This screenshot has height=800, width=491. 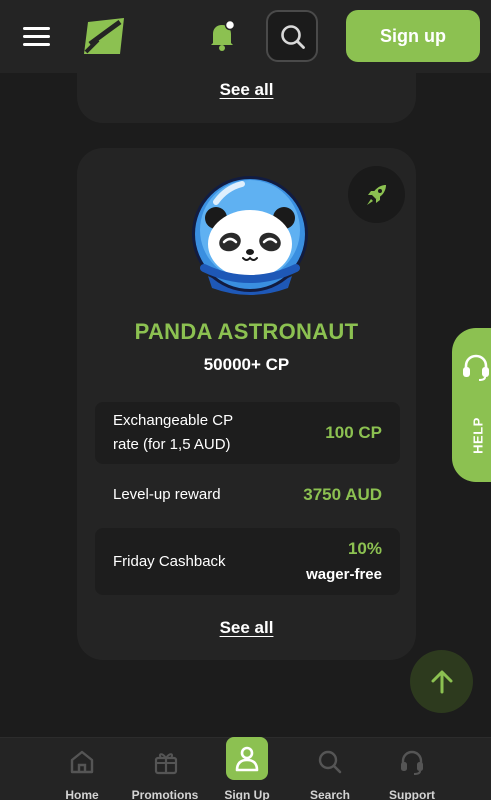 I want to click on row-label: Friday Cashback, so click(x=169, y=561).